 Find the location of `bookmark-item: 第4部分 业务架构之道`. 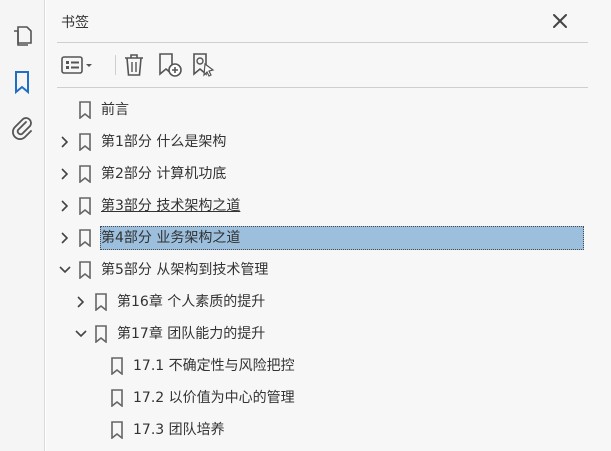

bookmark-item: 第4部分 业务架构之道 is located at coordinates (316, 238).